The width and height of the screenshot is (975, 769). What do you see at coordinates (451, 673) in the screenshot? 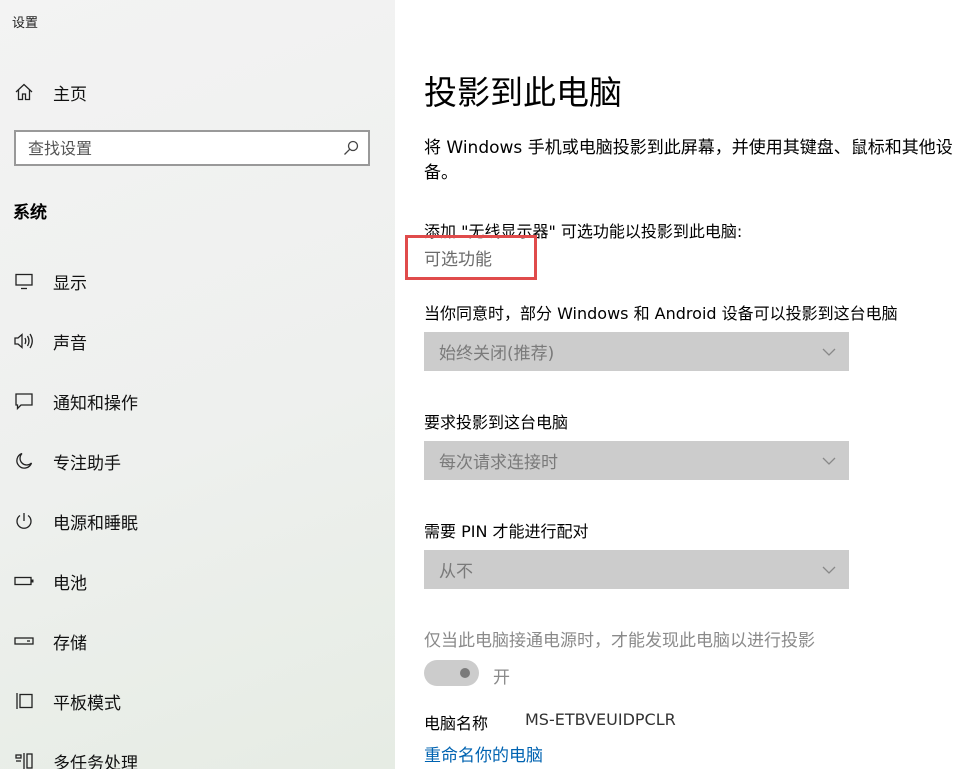
I see `power-toggle` at bounding box center [451, 673].